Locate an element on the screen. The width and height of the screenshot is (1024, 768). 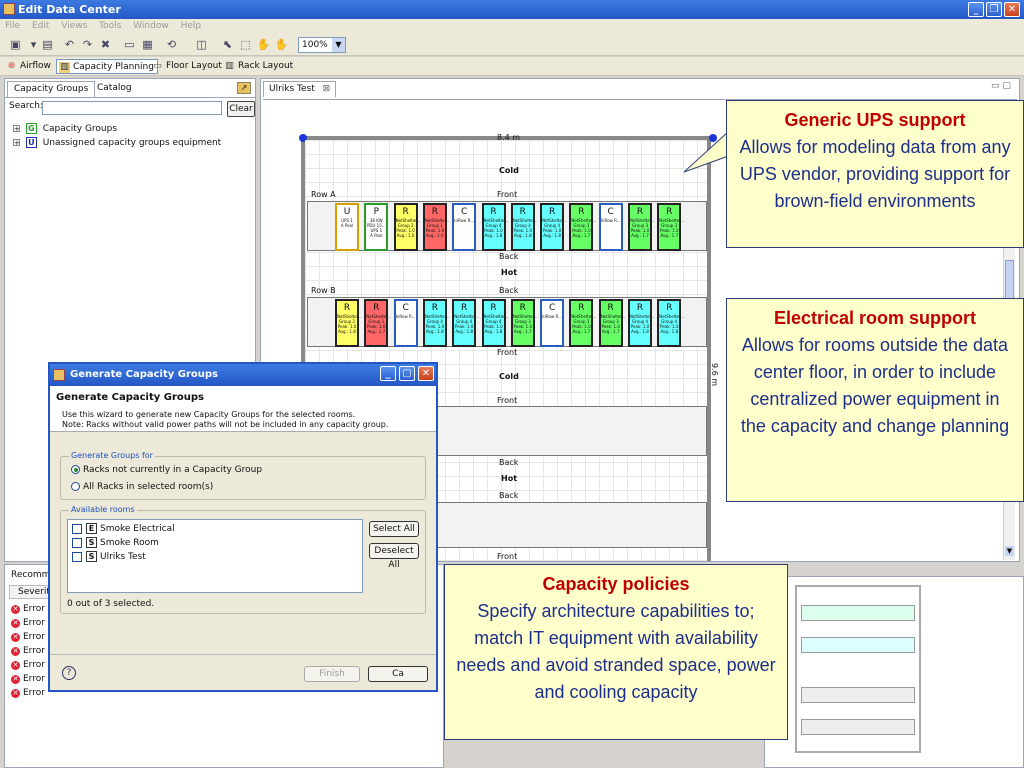
minimize-button: _ is located at coordinates (976, 9).